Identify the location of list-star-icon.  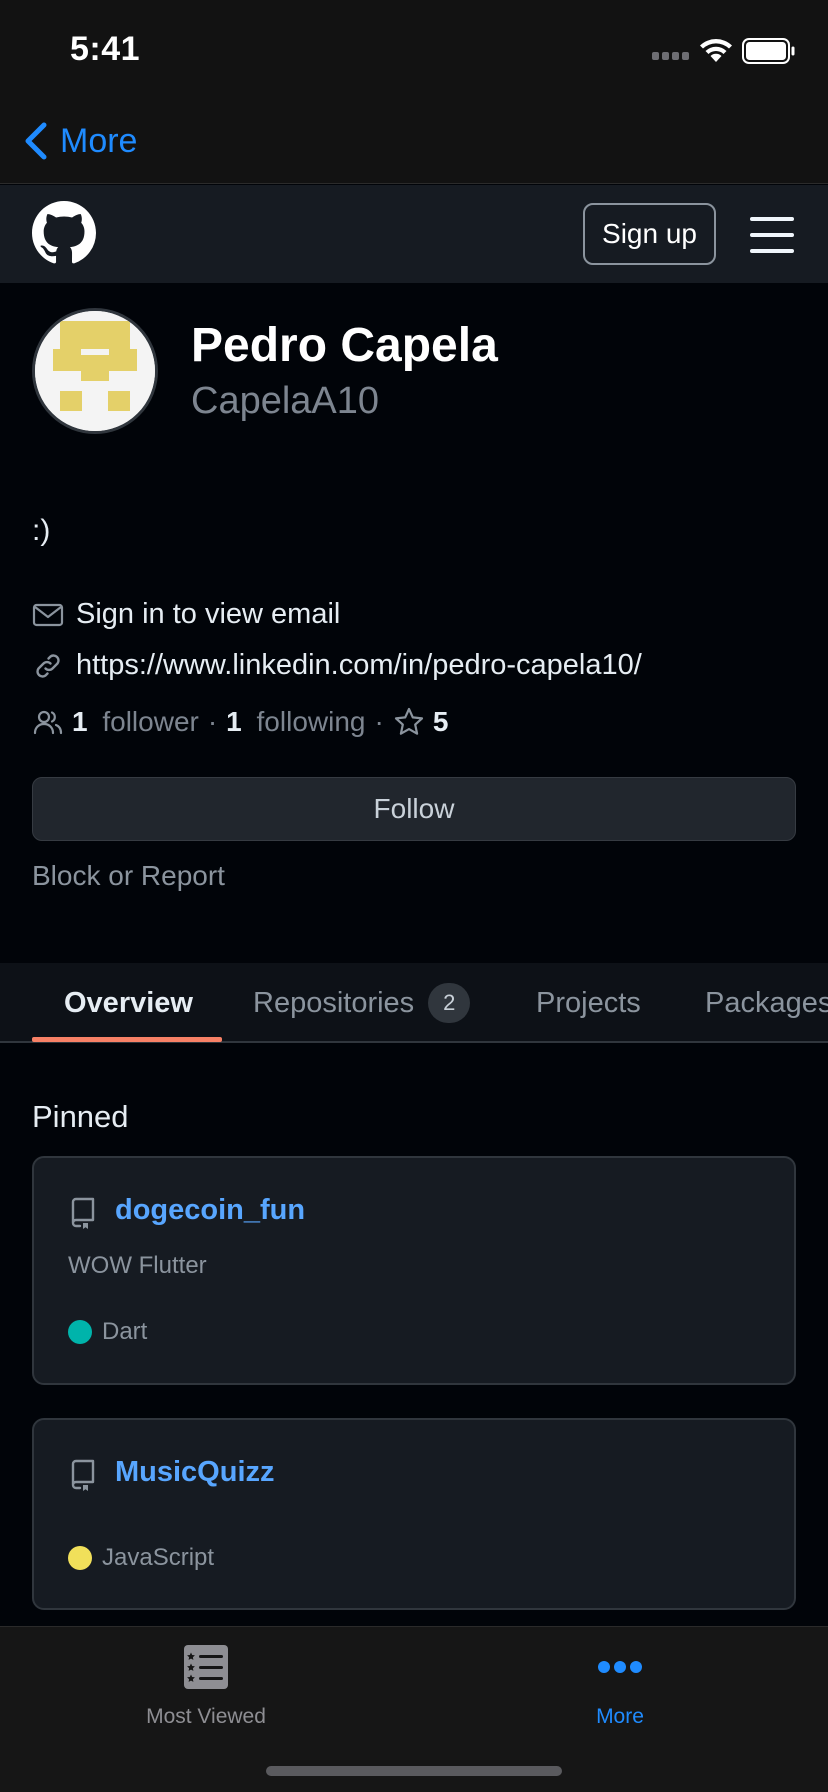
(206, 1667).